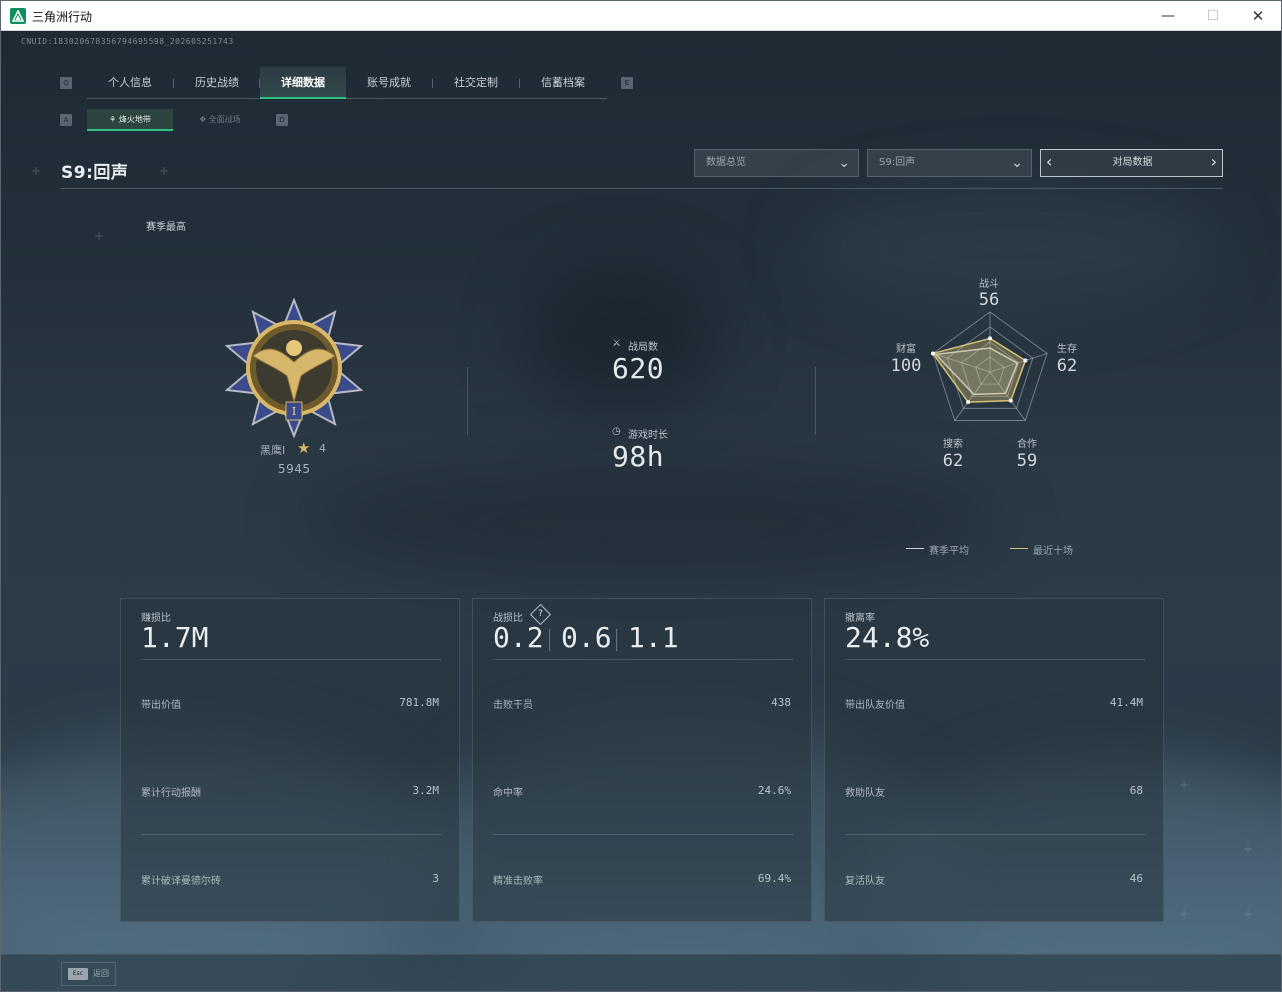 The height and width of the screenshot is (992, 1282). I want to click on season-dropdown: S9:回声 ⌄, so click(949, 163).